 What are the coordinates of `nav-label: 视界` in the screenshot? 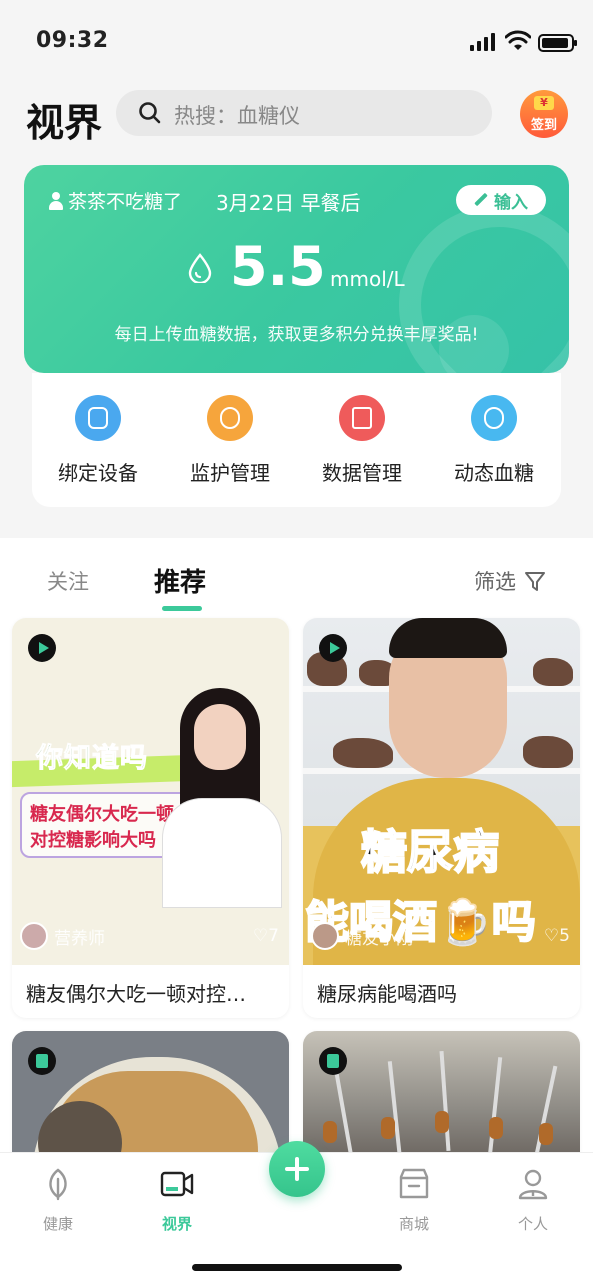 It's located at (176, 1224).